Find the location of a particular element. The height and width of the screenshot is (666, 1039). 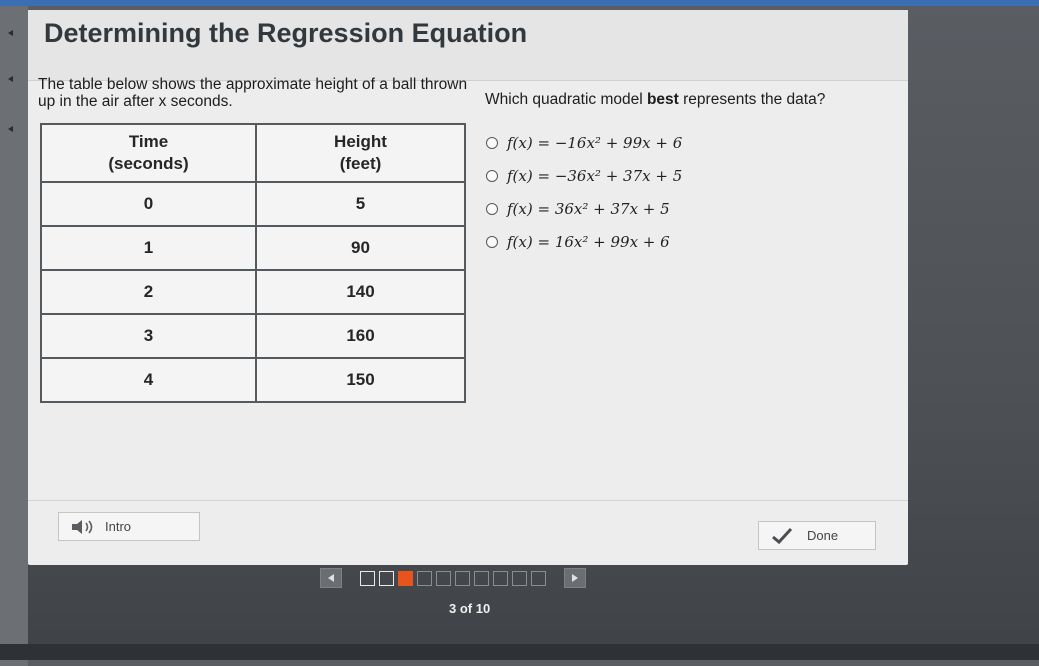

speaker-icon is located at coordinates (82, 526).